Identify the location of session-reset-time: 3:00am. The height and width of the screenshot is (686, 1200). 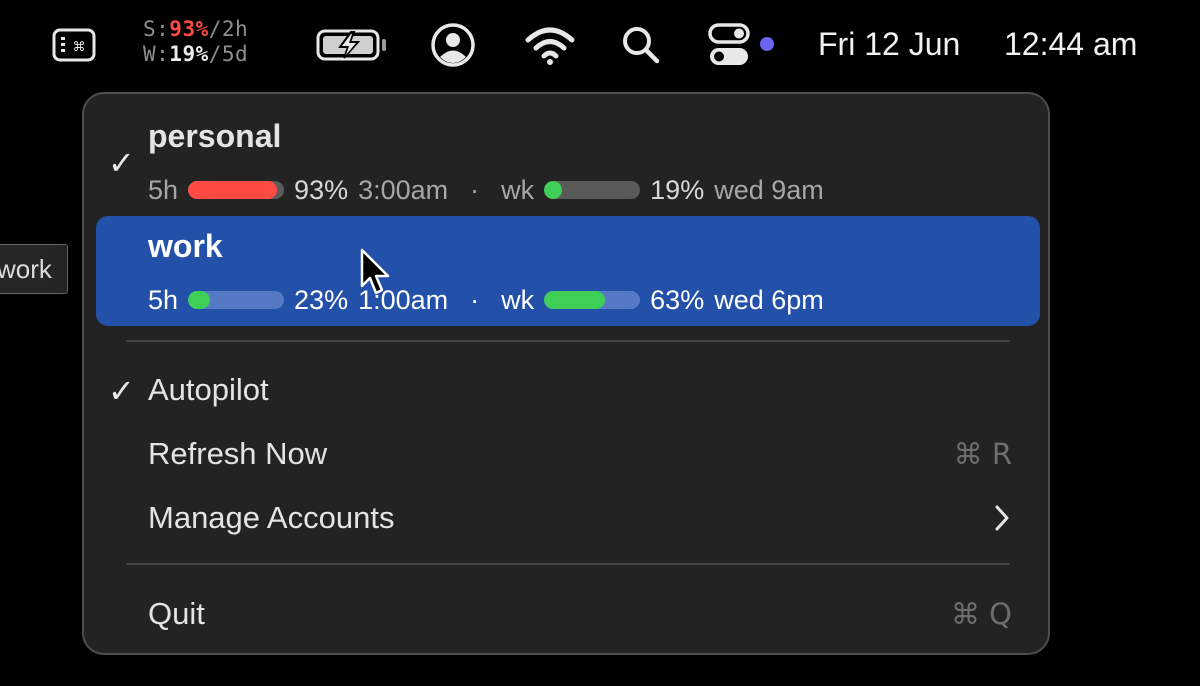
(403, 189).